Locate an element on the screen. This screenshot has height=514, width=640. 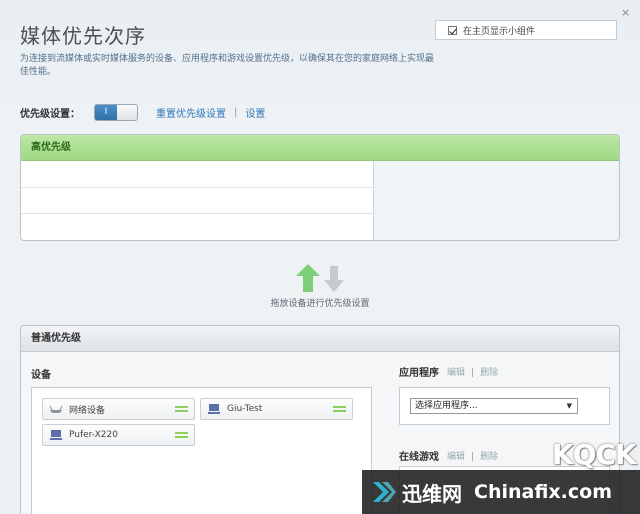
show-widget-checkbox is located at coordinates (452, 30).